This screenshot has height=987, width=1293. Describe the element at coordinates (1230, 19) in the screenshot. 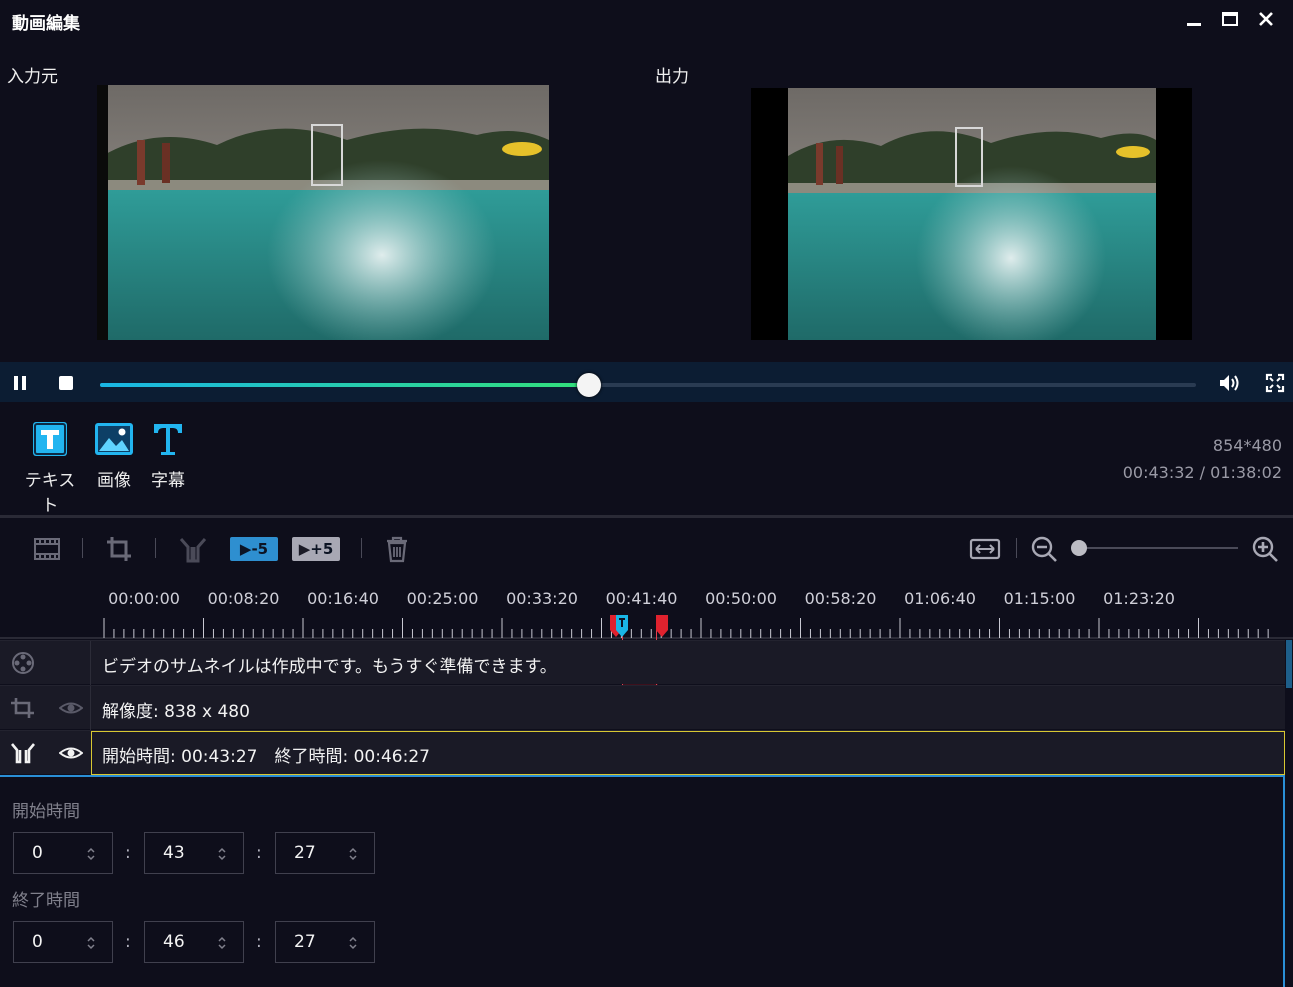

I see `maximize-icon` at that location.